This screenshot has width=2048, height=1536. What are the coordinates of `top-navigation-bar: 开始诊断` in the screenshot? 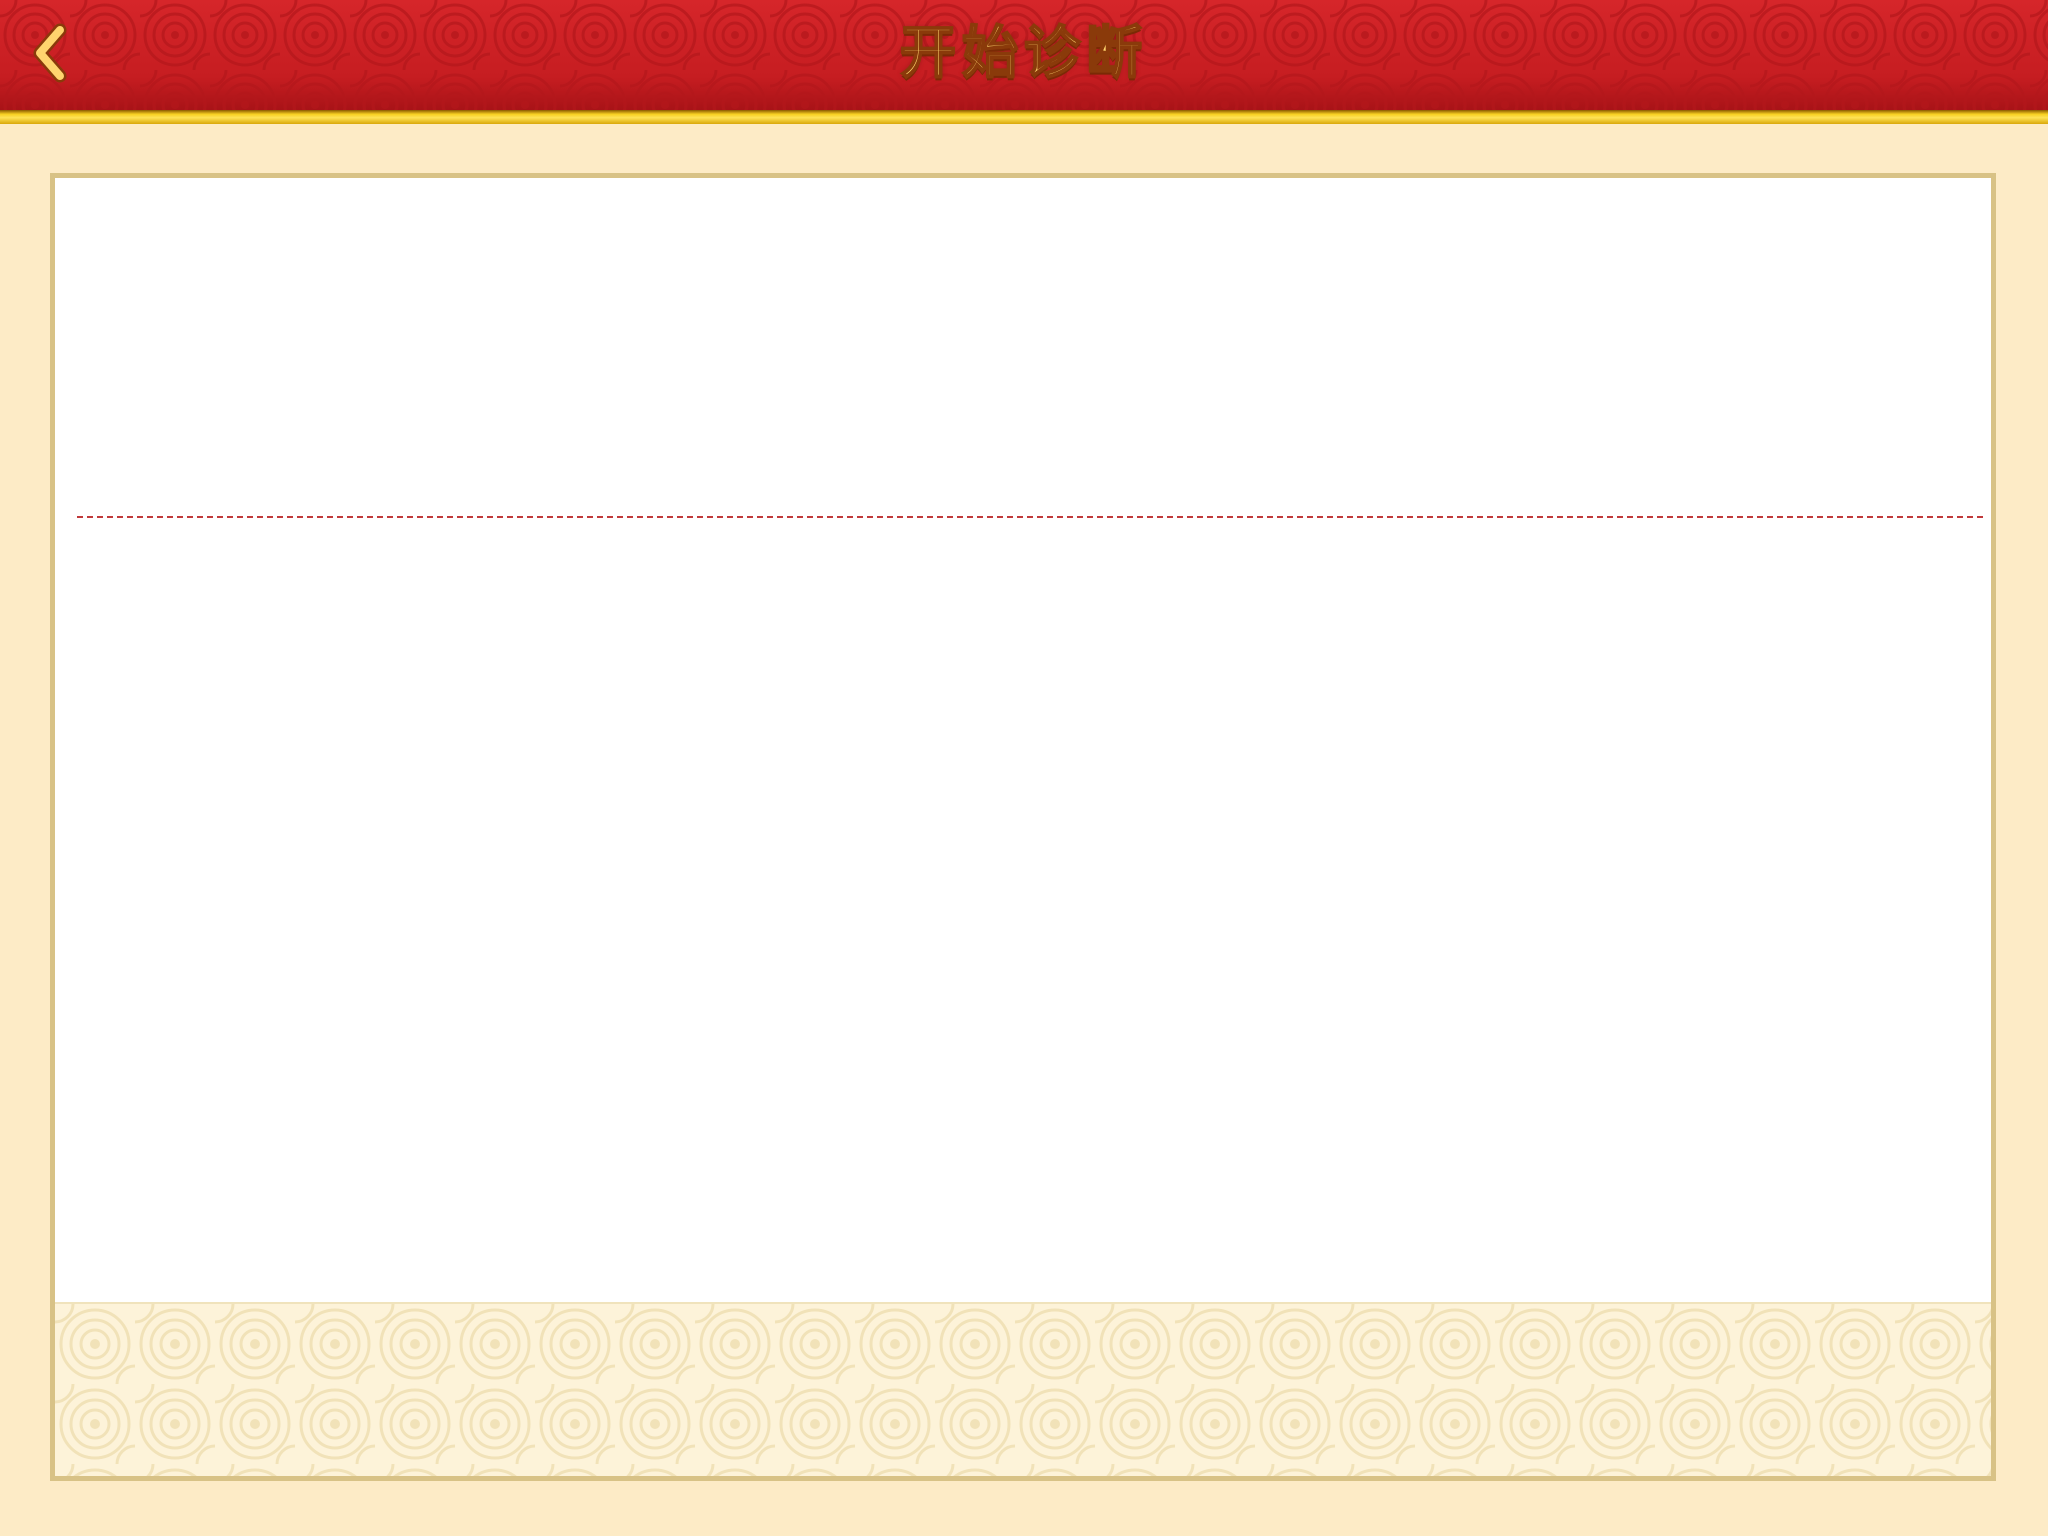 It's located at (1024, 55).